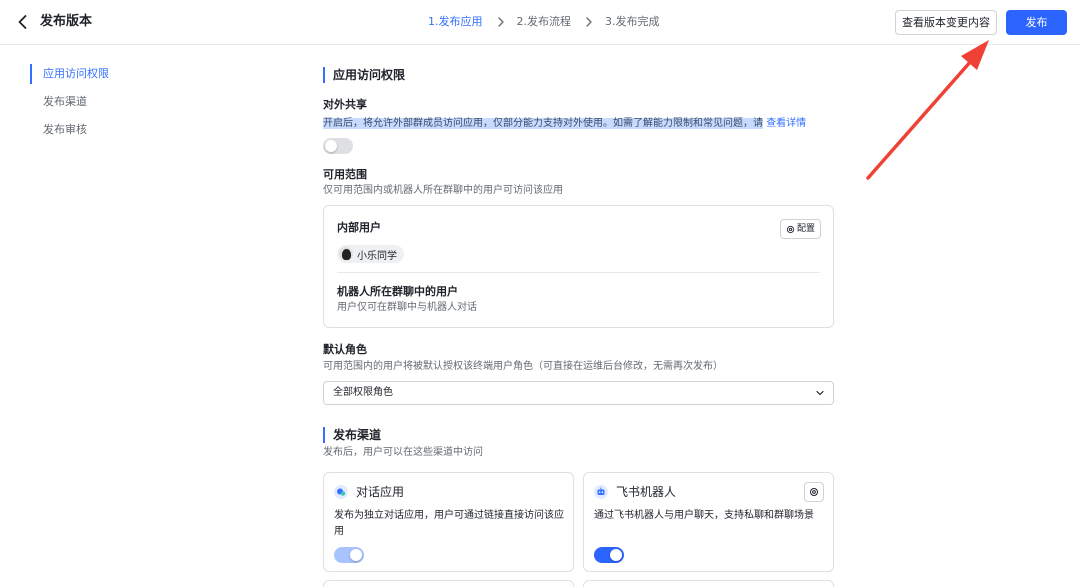 This screenshot has width=1080, height=587. I want to click on step-publish-done: 3.发布完成, so click(632, 21).